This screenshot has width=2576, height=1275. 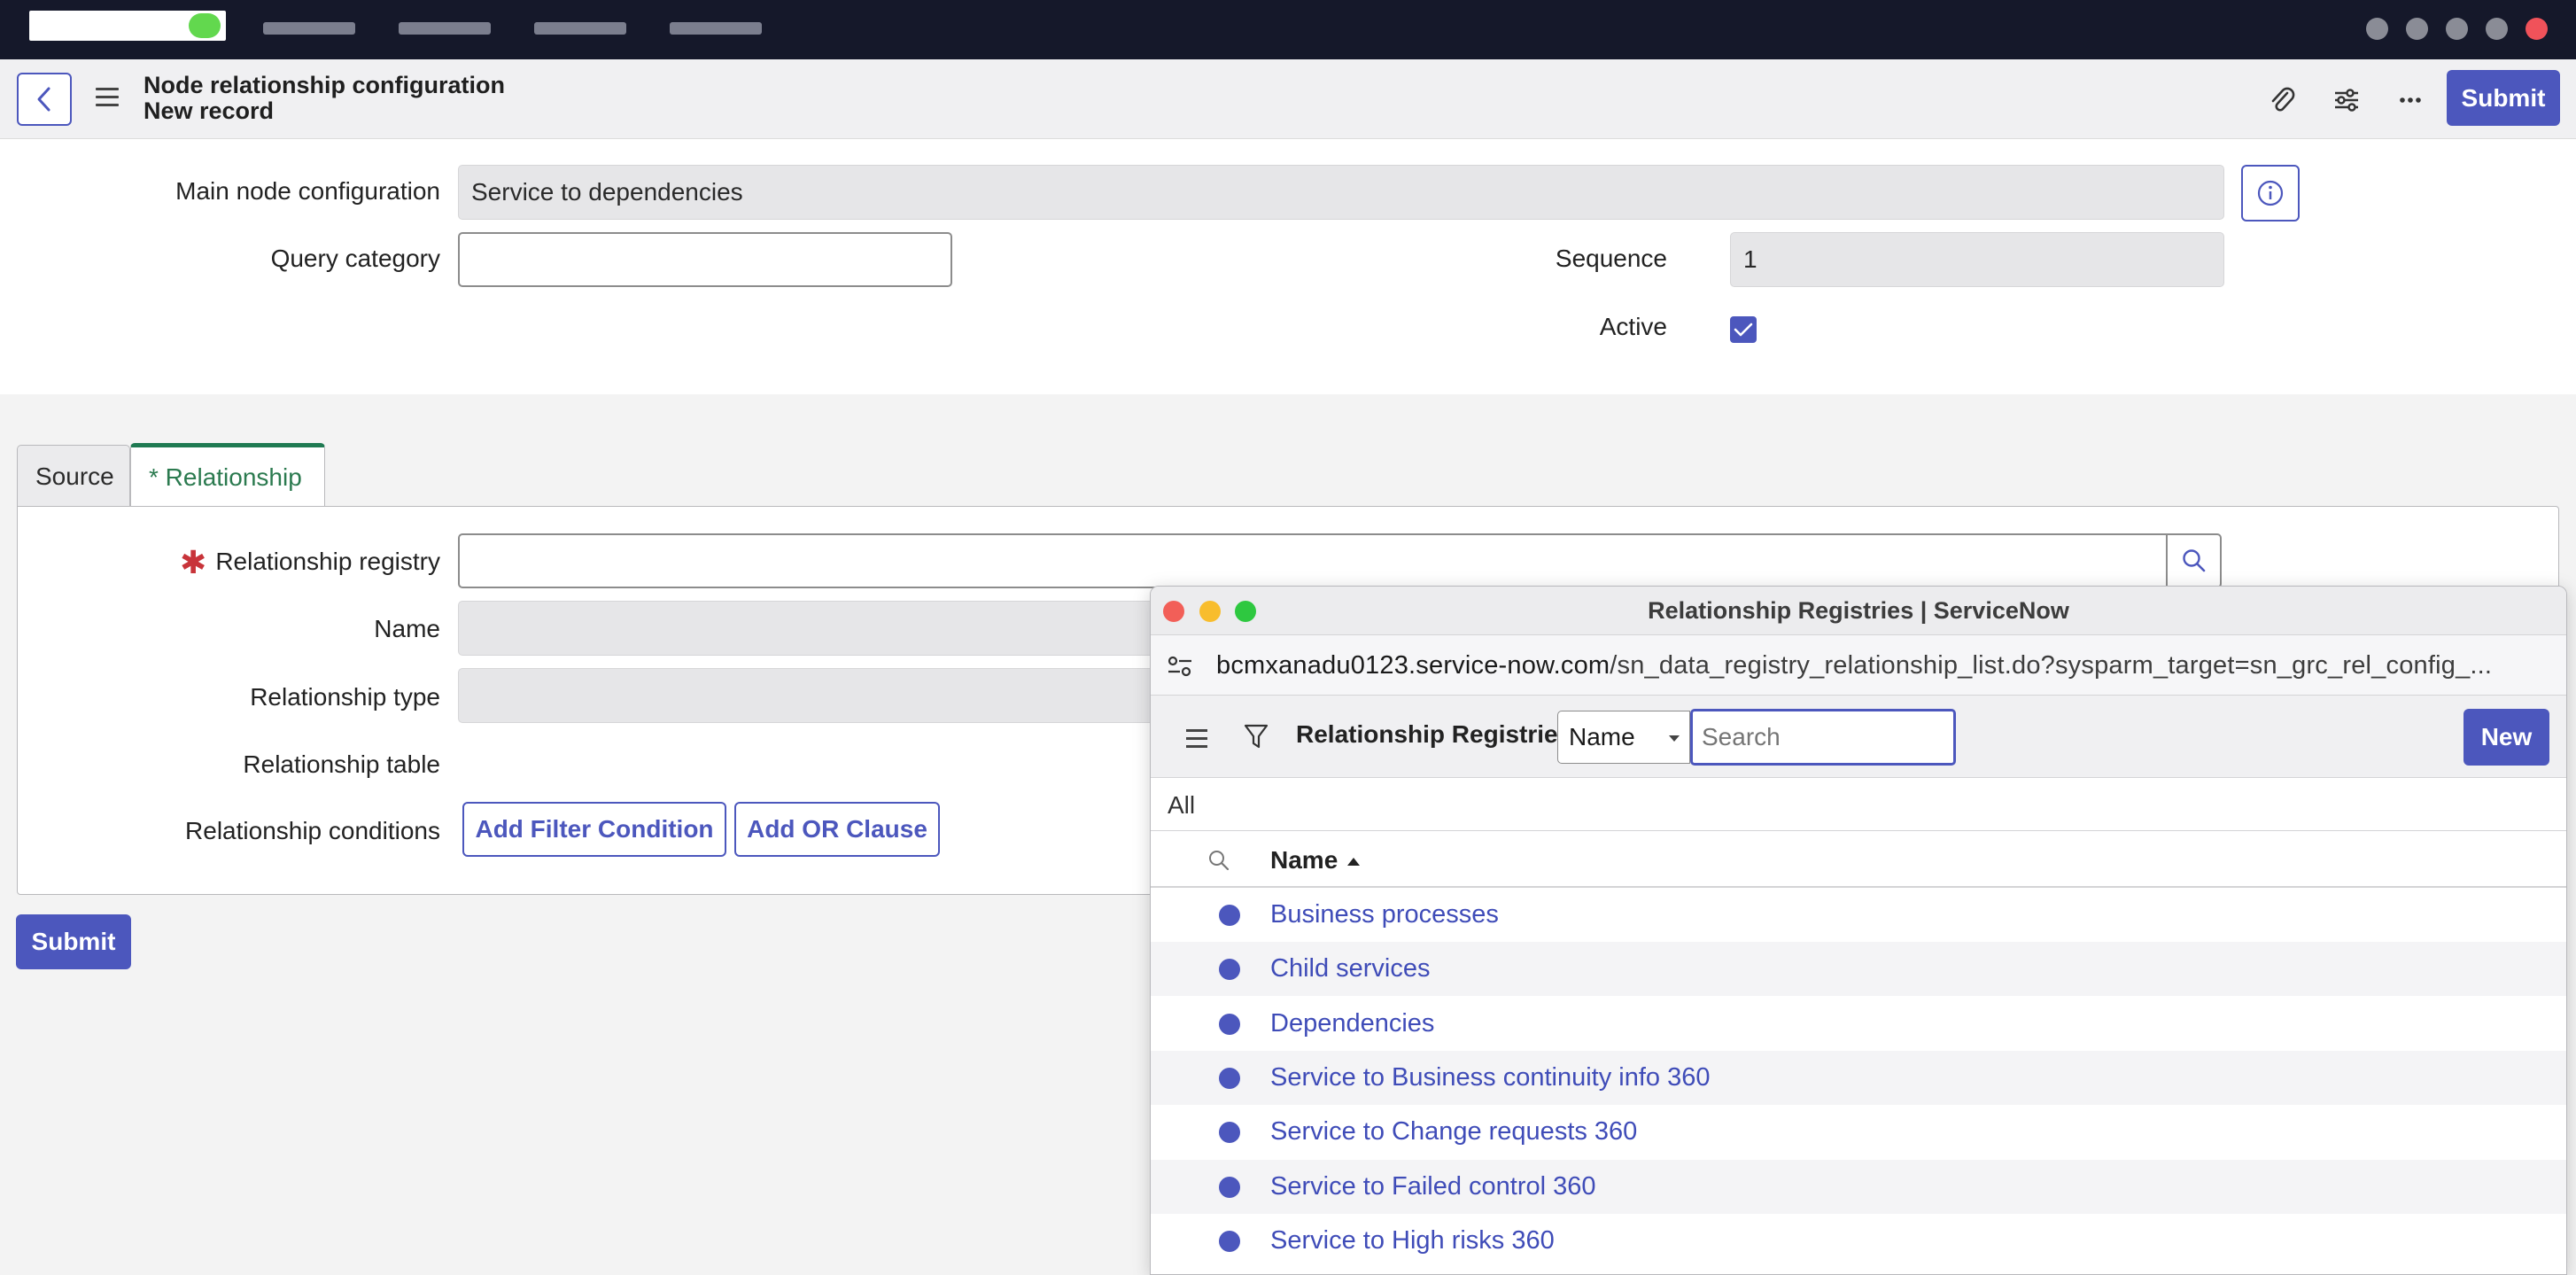 What do you see at coordinates (1352, 1024) in the screenshot?
I see `row-link: Dependencies` at bounding box center [1352, 1024].